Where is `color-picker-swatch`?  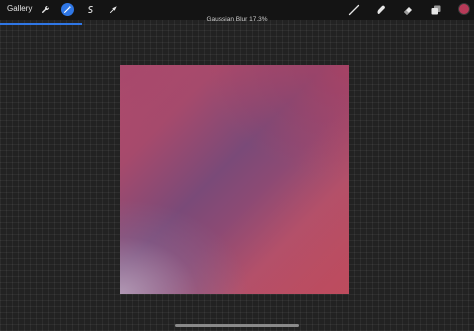 color-picker-swatch is located at coordinates (464, 9).